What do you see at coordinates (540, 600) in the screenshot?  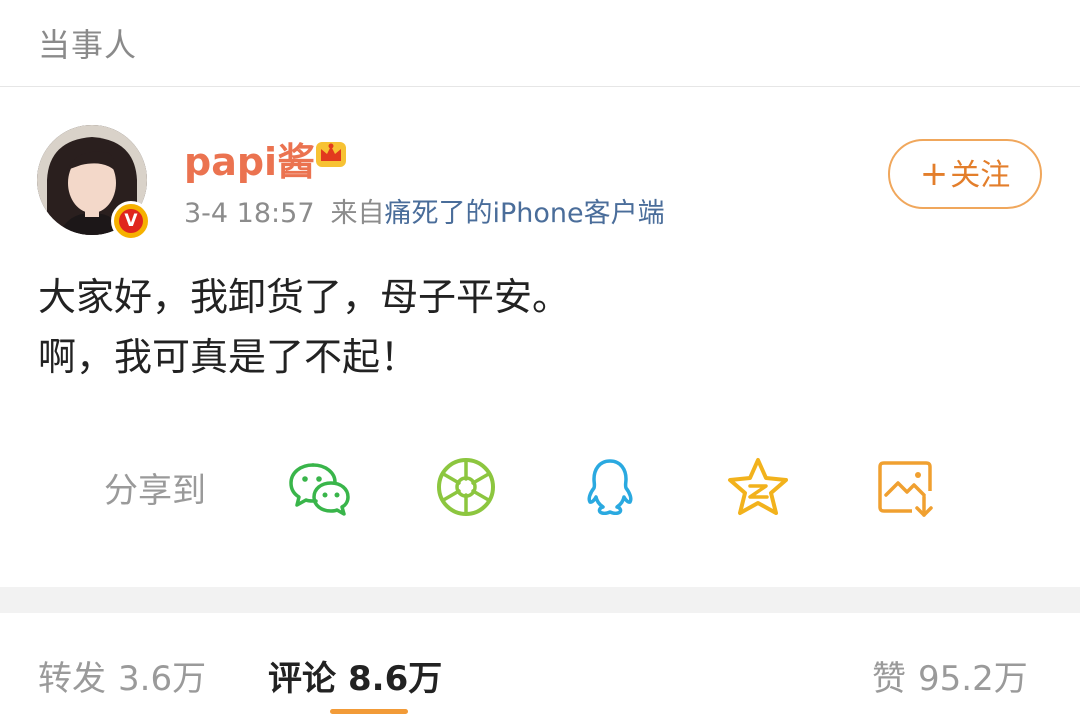 I see `section-divider` at bounding box center [540, 600].